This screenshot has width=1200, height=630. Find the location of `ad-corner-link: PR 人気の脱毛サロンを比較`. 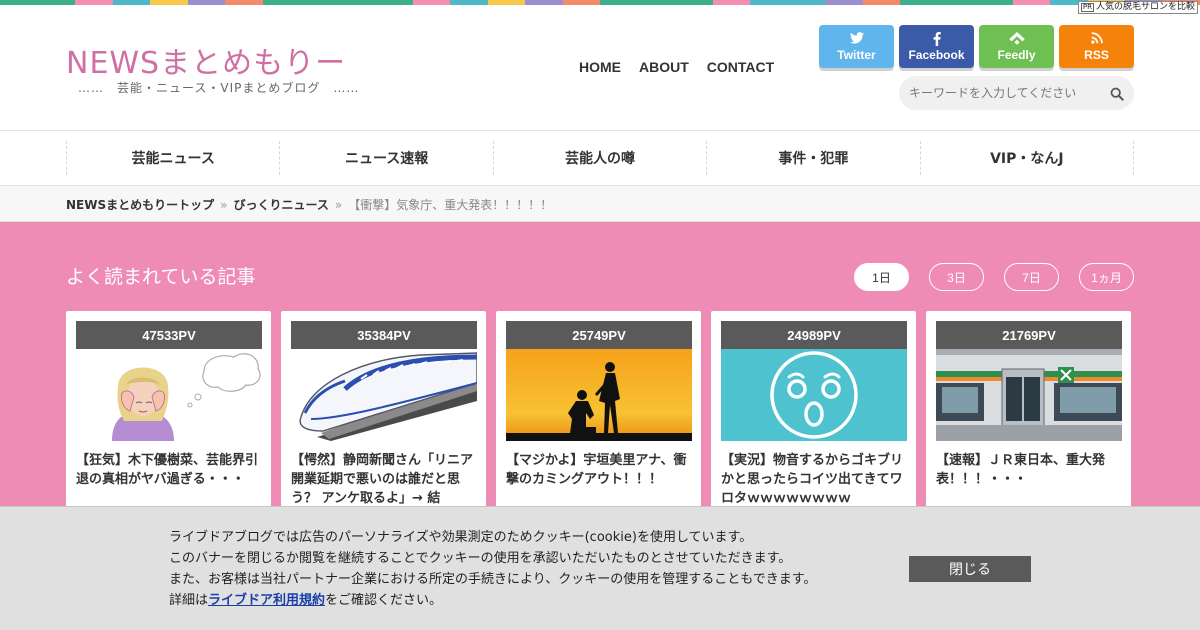

ad-corner-link: PR 人気の脱毛サロンを比較 is located at coordinates (1137, 7).